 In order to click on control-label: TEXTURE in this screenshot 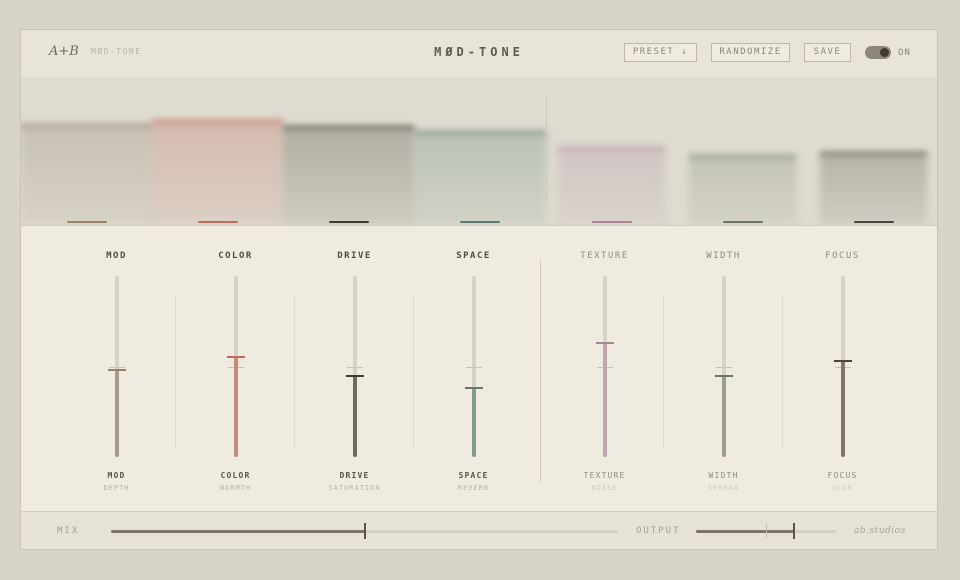, I will do `click(604, 475)`.